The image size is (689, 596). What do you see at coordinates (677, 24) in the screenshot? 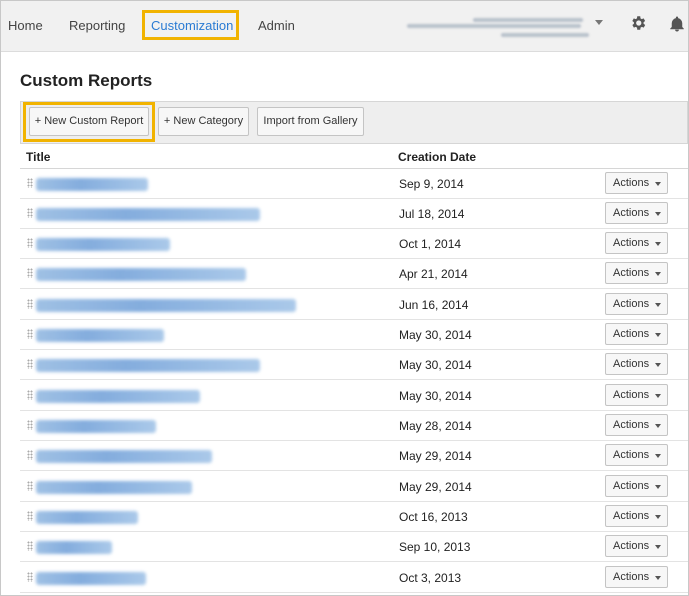
I see `bell-icon` at bounding box center [677, 24].